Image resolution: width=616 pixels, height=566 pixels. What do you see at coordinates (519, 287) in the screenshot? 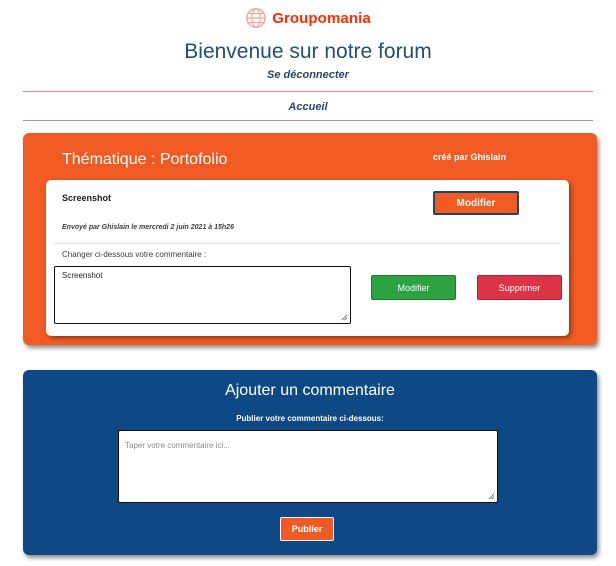
I see `delete-comment-button: Supprimer` at bounding box center [519, 287].